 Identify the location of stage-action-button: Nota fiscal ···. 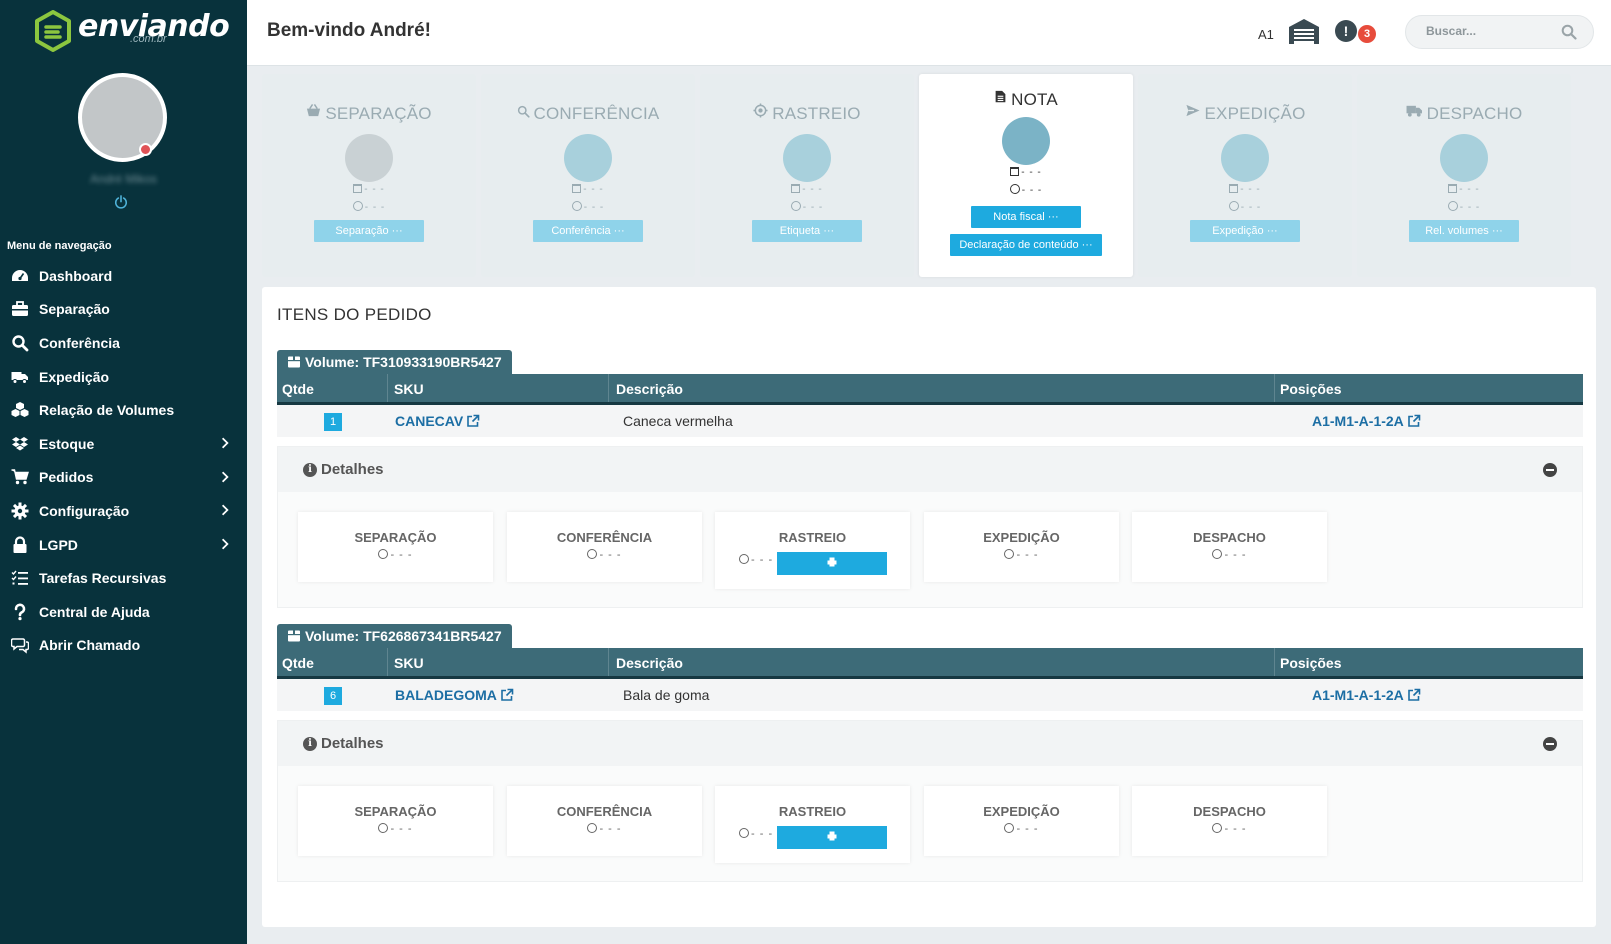
(1026, 217).